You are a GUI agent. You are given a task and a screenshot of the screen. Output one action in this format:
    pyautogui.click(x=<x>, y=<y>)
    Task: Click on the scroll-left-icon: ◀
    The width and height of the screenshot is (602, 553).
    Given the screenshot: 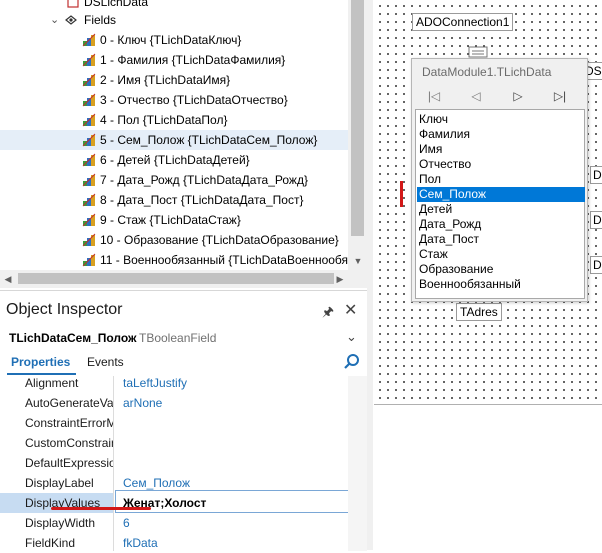 What is the action you would take?
    pyautogui.click(x=8, y=279)
    